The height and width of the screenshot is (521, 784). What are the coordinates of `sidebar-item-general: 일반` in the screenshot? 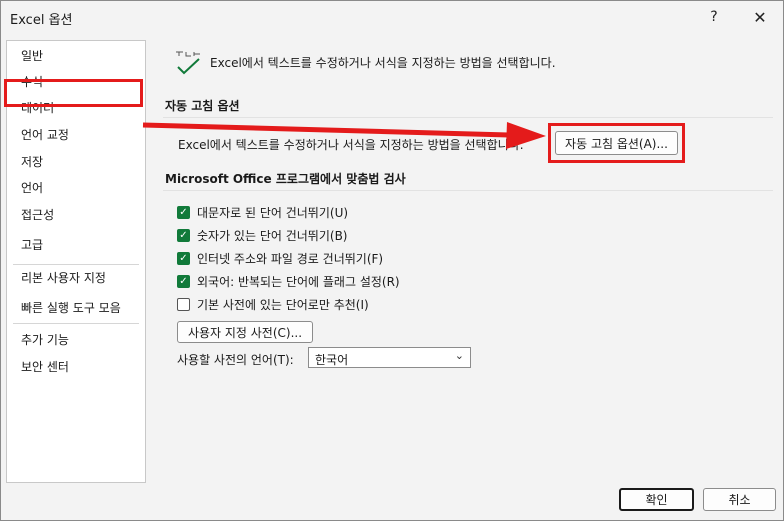 It's located at (76, 56).